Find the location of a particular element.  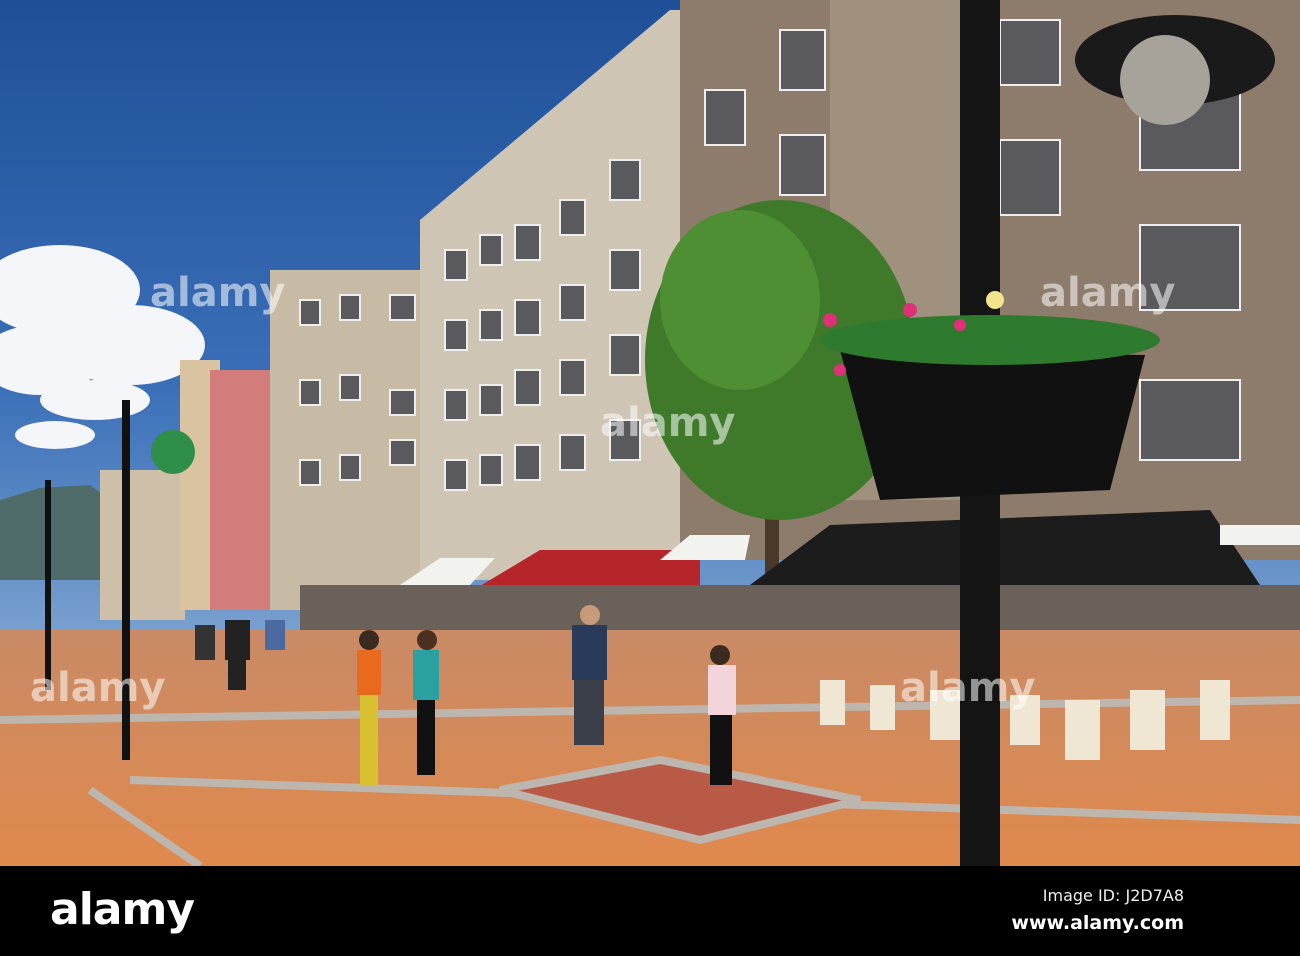

footer-bar: alamy Image ID: J2D7A8 www.alamy.com is located at coordinates (650, 911).